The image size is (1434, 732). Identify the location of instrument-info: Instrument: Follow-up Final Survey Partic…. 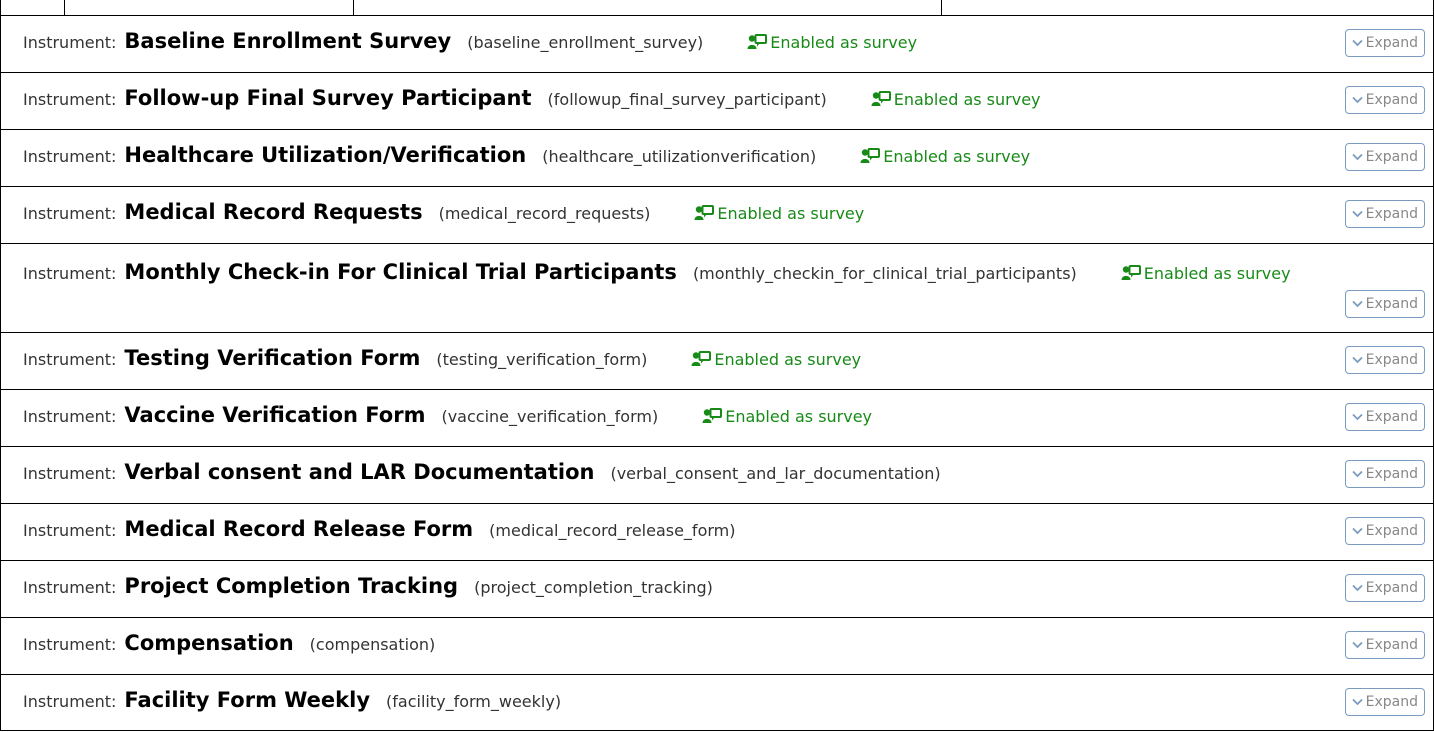
(532, 98).